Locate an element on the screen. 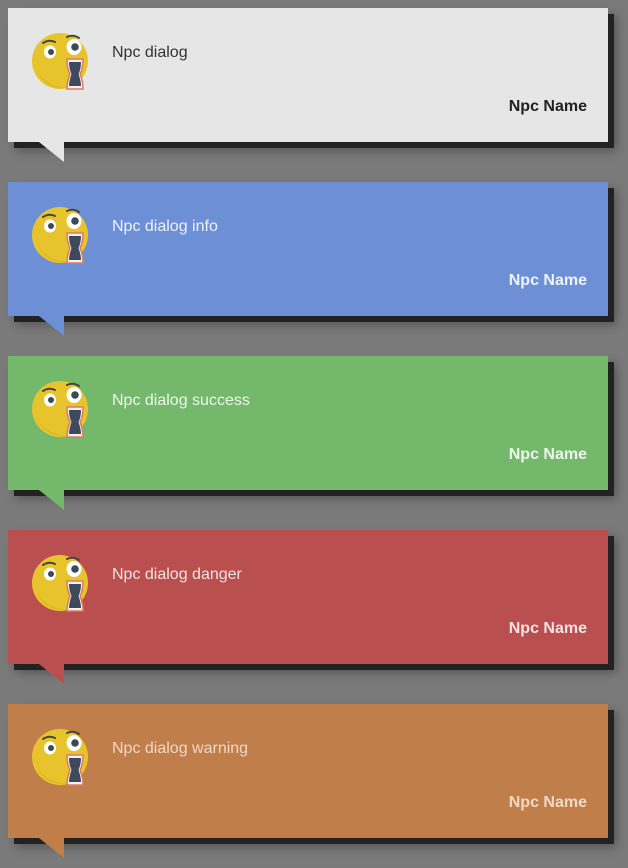  dialog-message: Npc dialog warning is located at coordinates (180, 748).